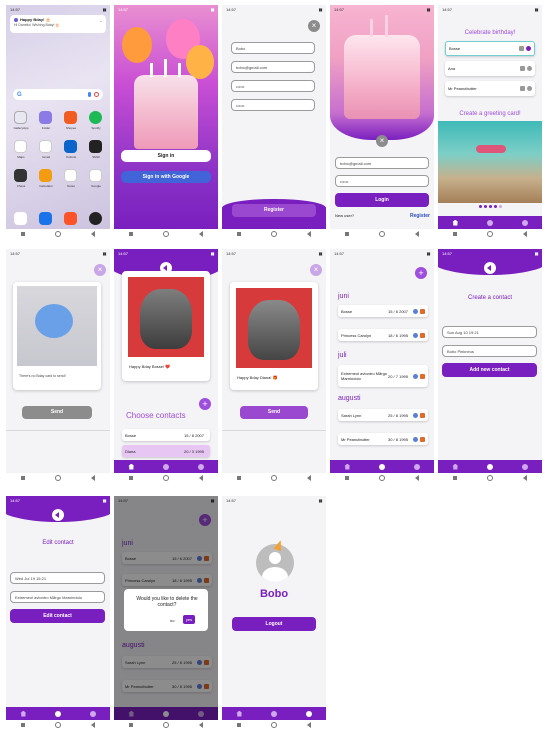  I want to click on maps-app-icon, so click(20, 146).